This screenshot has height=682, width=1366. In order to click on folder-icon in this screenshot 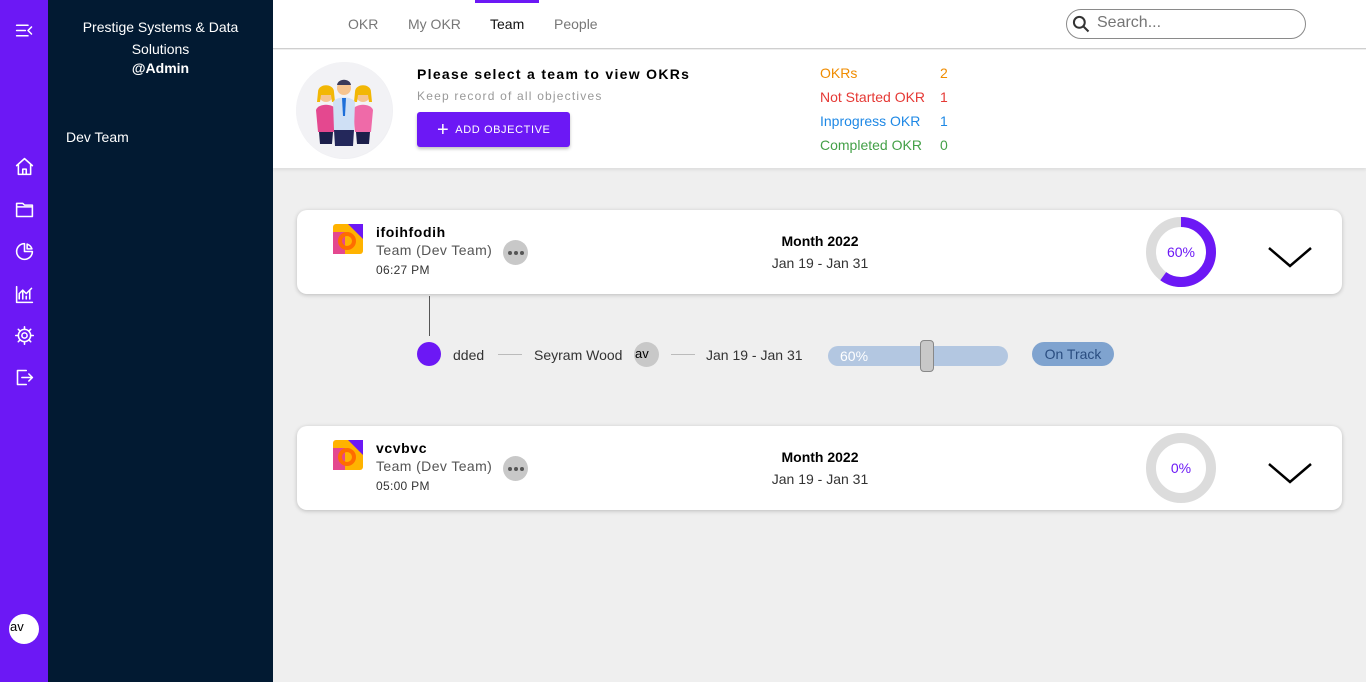, I will do `click(24, 209)`.